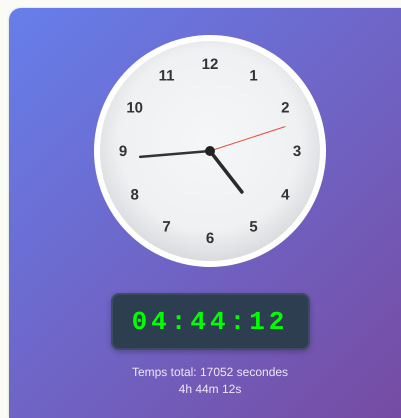  What do you see at coordinates (123, 151) in the screenshot?
I see `clock-number: 9` at bounding box center [123, 151].